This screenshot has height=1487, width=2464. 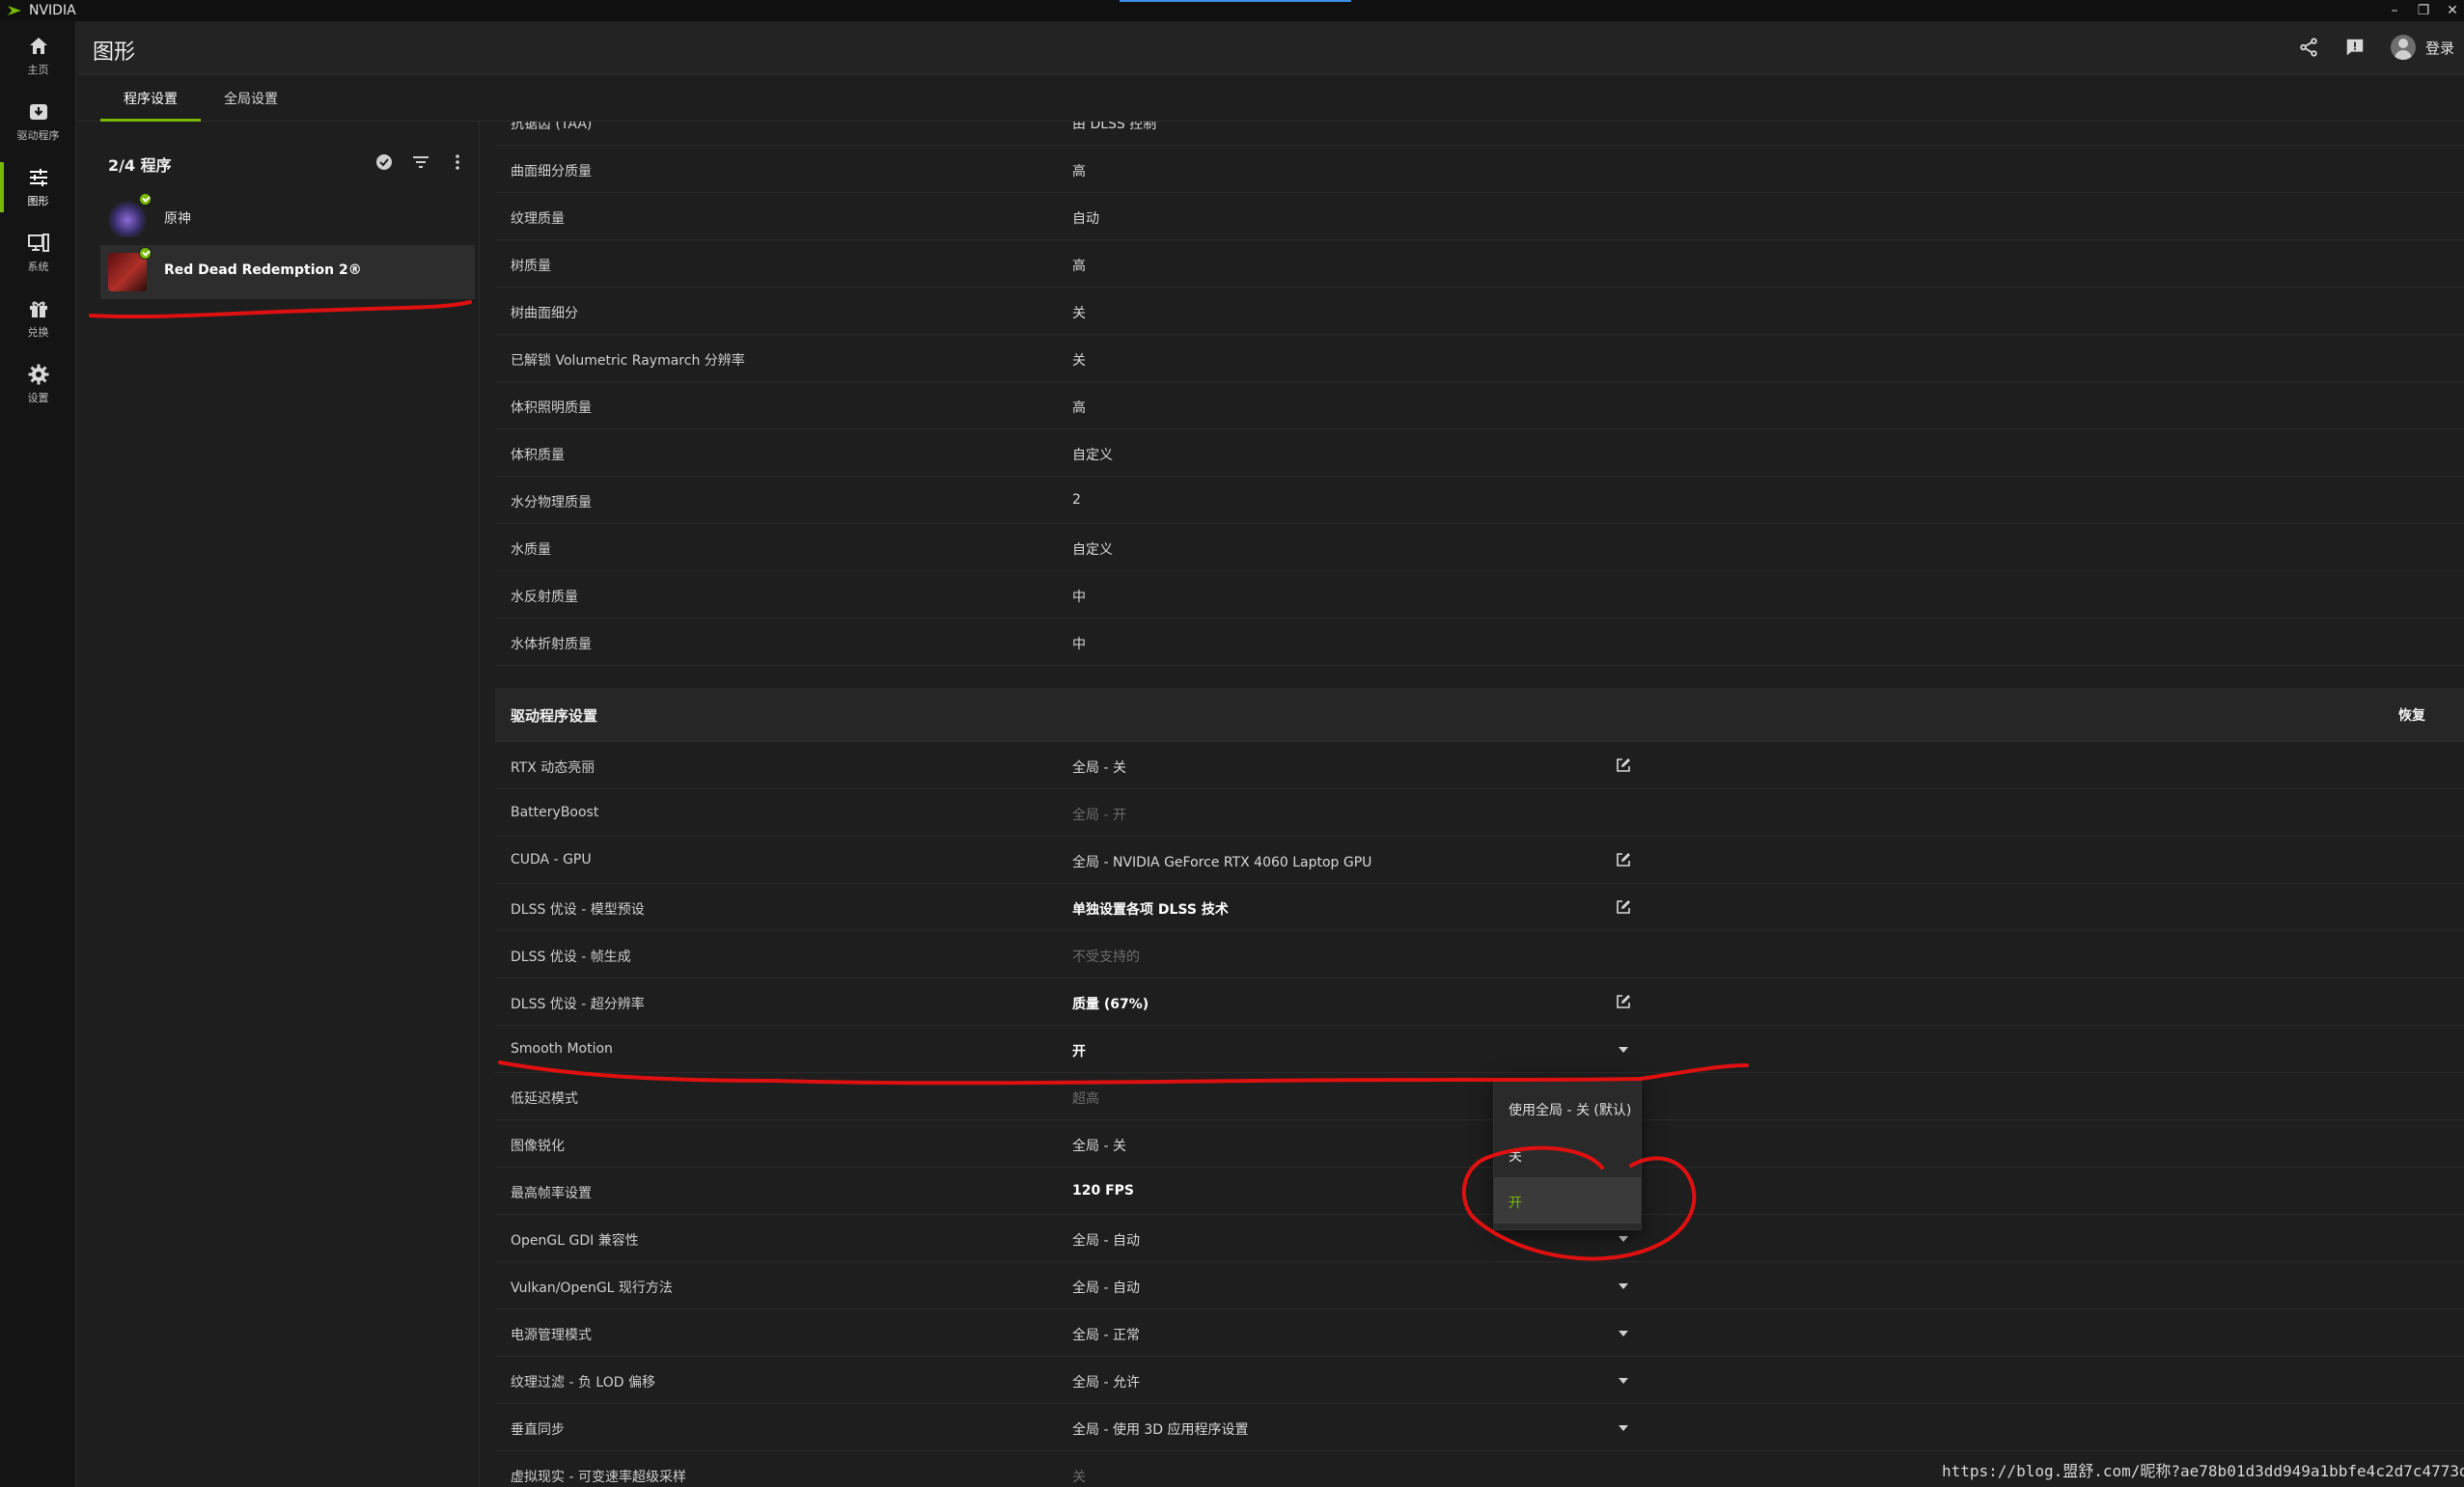 What do you see at coordinates (1232, 11) in the screenshot?
I see `window-titlebar: NVIDIA – ❐ ✕` at bounding box center [1232, 11].